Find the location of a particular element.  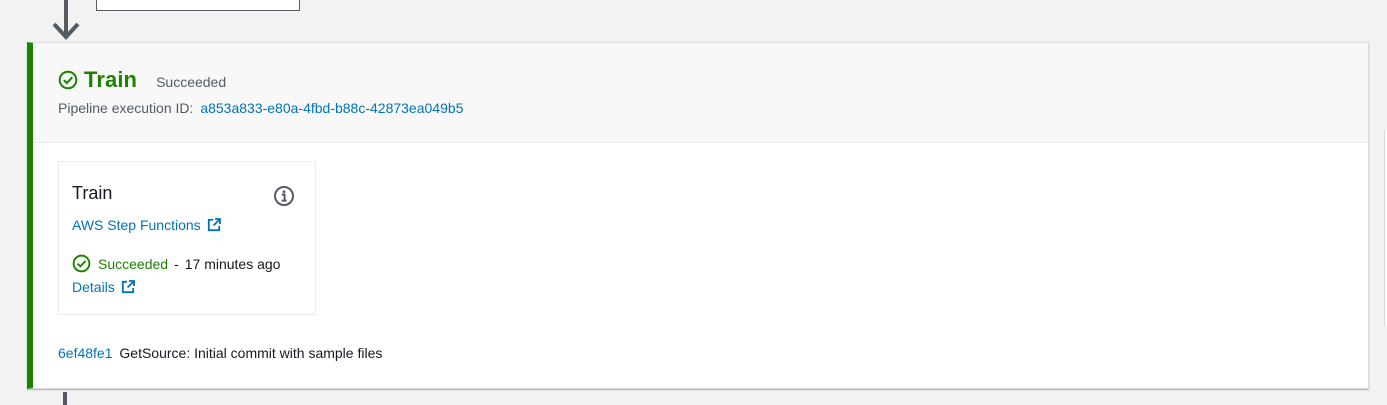

provider-link: AWS Step Functions is located at coordinates (146, 225).